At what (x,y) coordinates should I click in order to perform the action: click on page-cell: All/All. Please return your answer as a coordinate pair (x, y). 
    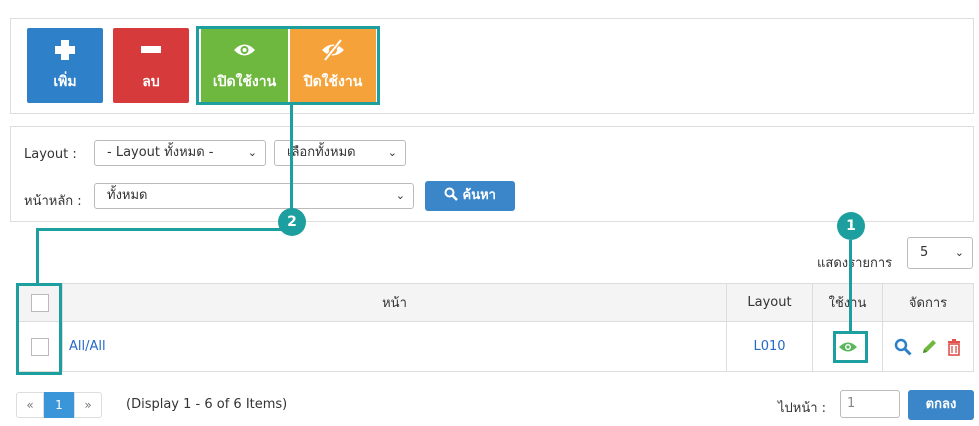
    Looking at the image, I should click on (394, 346).